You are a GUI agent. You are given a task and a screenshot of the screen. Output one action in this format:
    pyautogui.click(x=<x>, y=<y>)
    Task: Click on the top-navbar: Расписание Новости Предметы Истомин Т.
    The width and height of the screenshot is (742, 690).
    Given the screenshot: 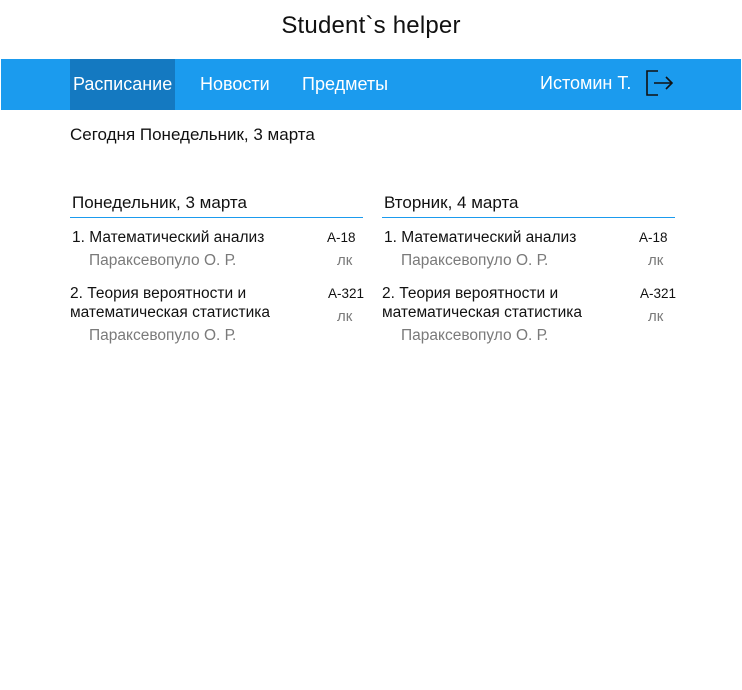 What is the action you would take?
    pyautogui.click(x=371, y=84)
    